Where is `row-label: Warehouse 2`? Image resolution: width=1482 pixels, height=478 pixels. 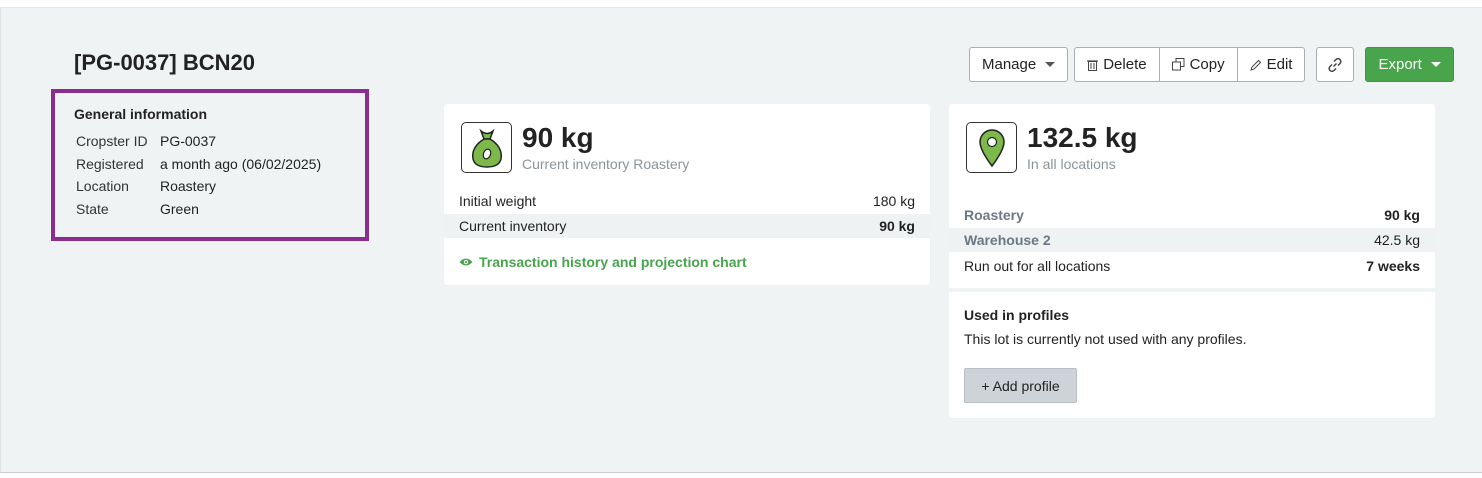
row-label: Warehouse 2 is located at coordinates (1007, 240).